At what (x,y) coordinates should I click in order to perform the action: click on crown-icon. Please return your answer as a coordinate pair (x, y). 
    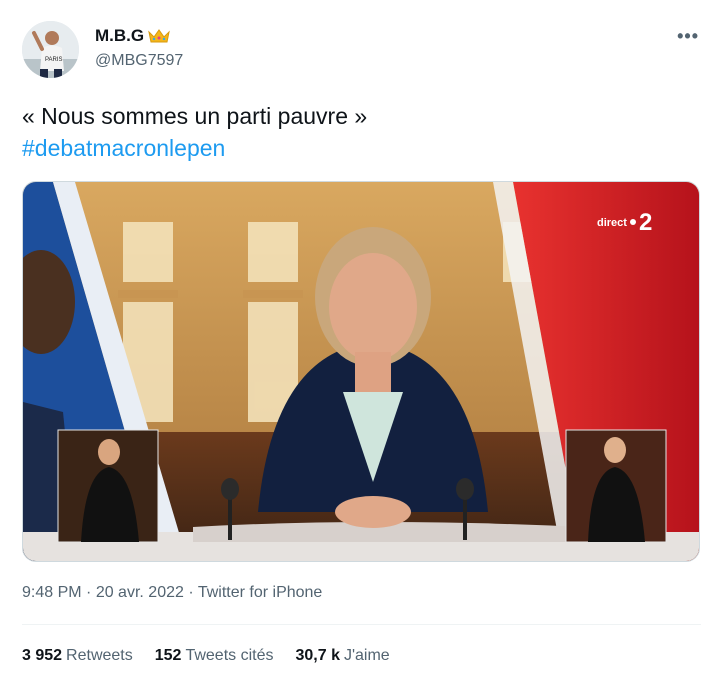
    Looking at the image, I should click on (159, 36).